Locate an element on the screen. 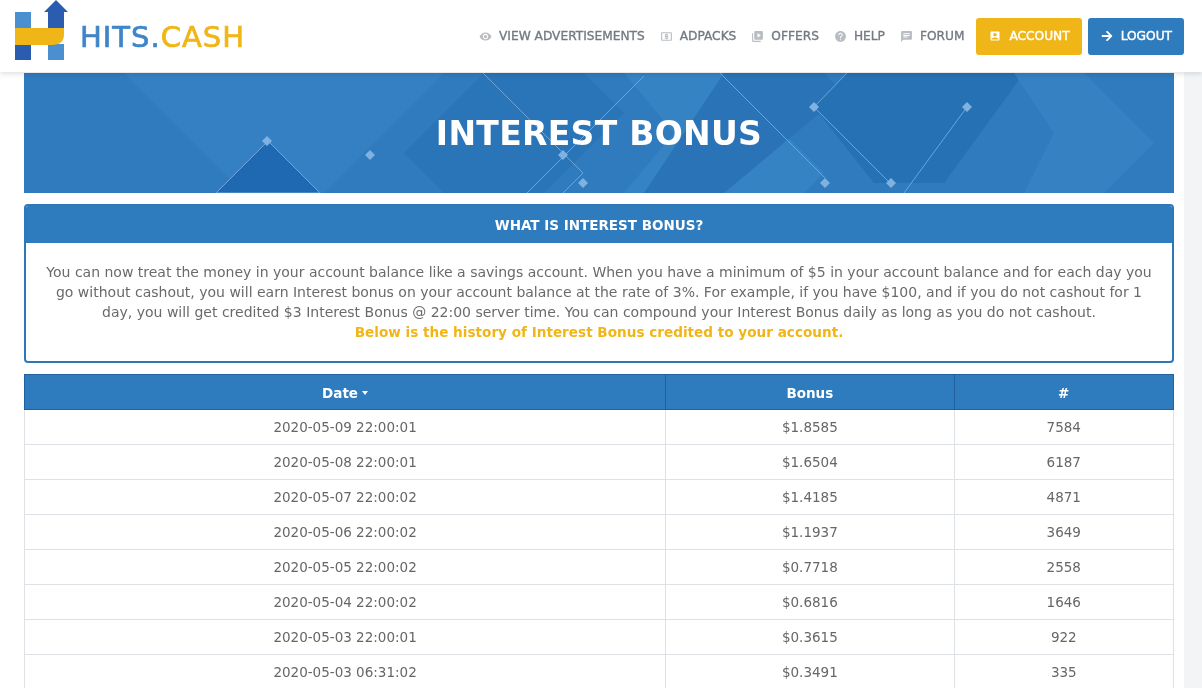  table-cell: 7584 is located at coordinates (1064, 427).